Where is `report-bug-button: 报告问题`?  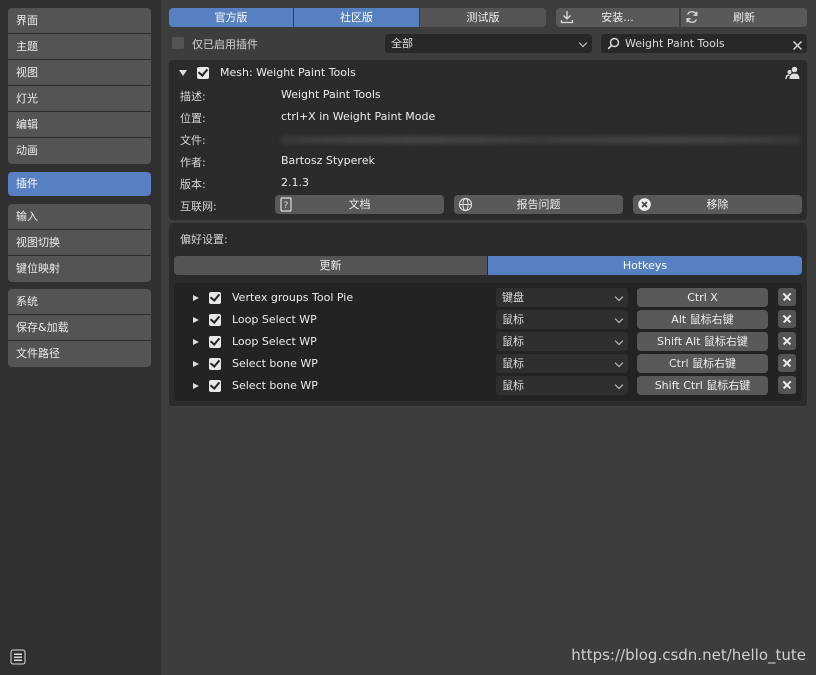 report-bug-button: 报告问题 is located at coordinates (538, 204).